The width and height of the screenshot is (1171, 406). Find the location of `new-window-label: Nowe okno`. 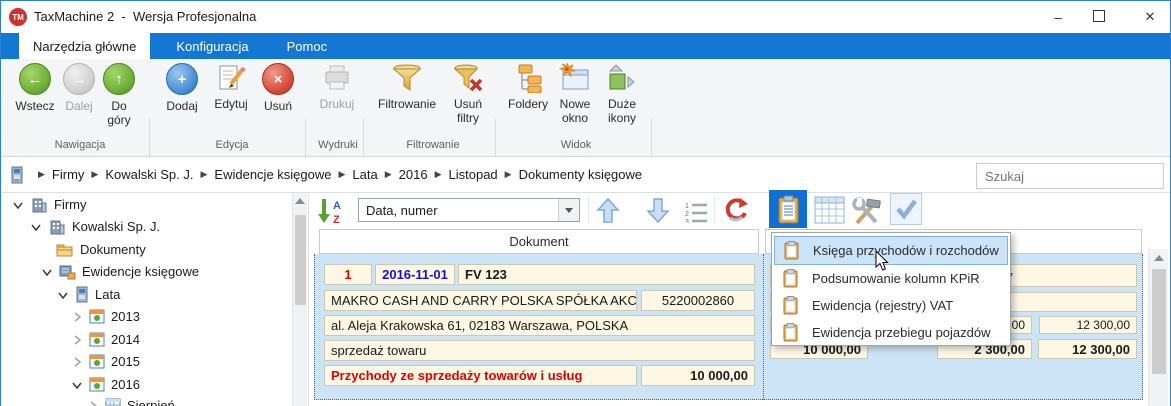

new-window-label: Nowe okno is located at coordinates (575, 111).